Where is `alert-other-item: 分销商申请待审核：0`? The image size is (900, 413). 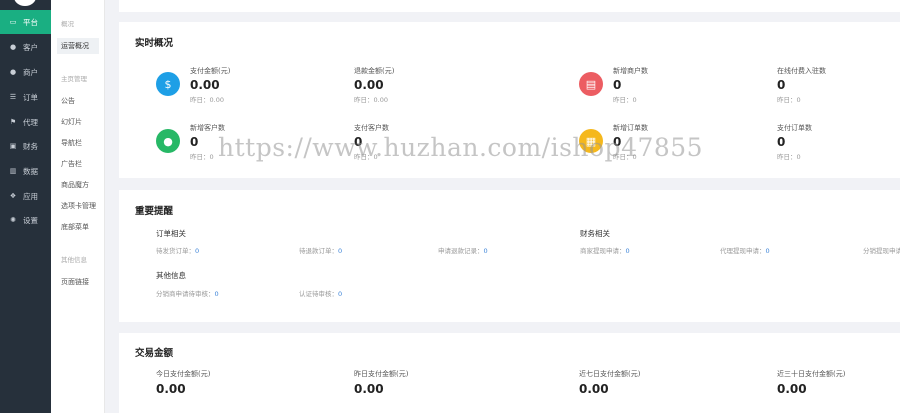
alert-other-item: 分销商申请待审核：0 is located at coordinates (187, 293).